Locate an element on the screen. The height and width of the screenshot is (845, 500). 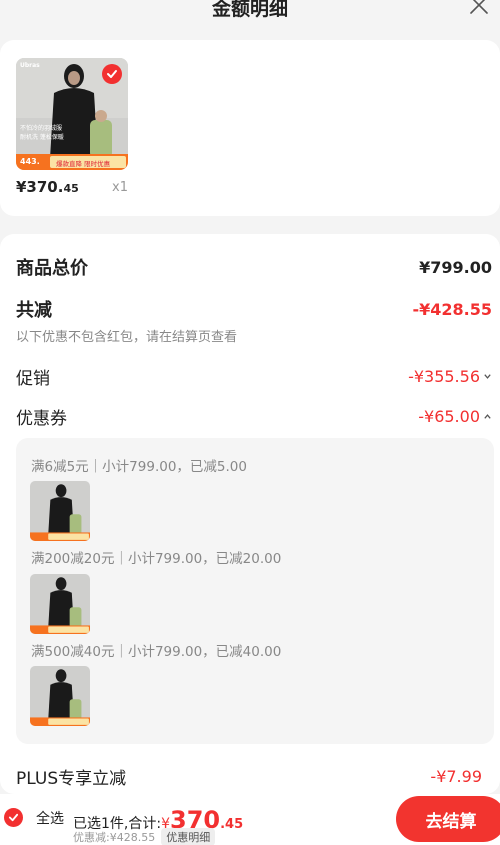
product-qty: x1 is located at coordinates (120, 187).